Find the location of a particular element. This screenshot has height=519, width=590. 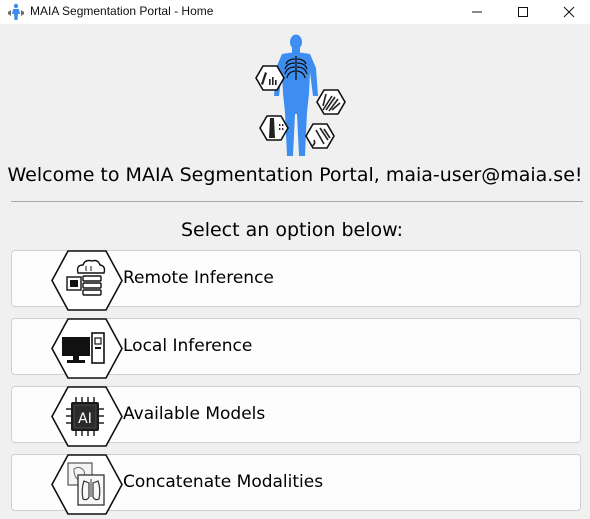

divider is located at coordinates (297, 201).